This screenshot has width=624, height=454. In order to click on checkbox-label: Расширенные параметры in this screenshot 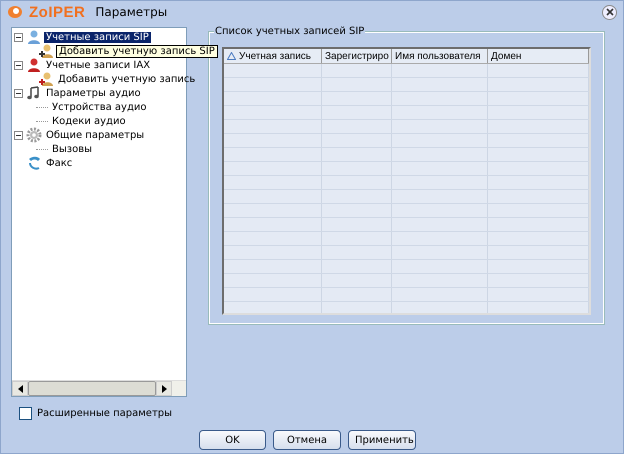, I will do `click(104, 413)`.